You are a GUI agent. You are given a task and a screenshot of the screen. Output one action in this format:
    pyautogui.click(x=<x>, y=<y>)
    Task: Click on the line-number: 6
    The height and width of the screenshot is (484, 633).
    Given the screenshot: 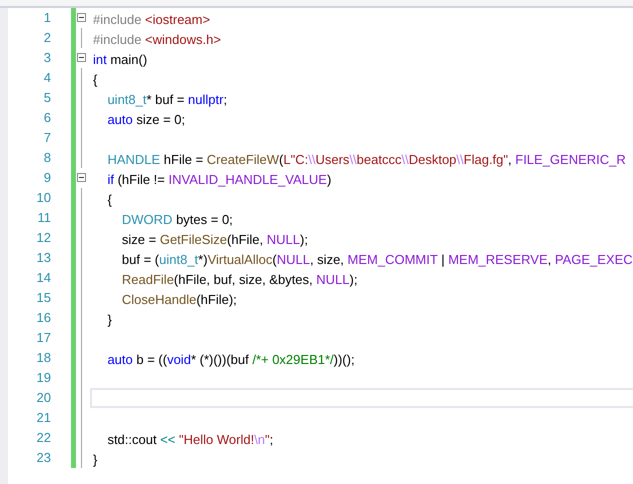 What is the action you would take?
    pyautogui.click(x=46, y=118)
    